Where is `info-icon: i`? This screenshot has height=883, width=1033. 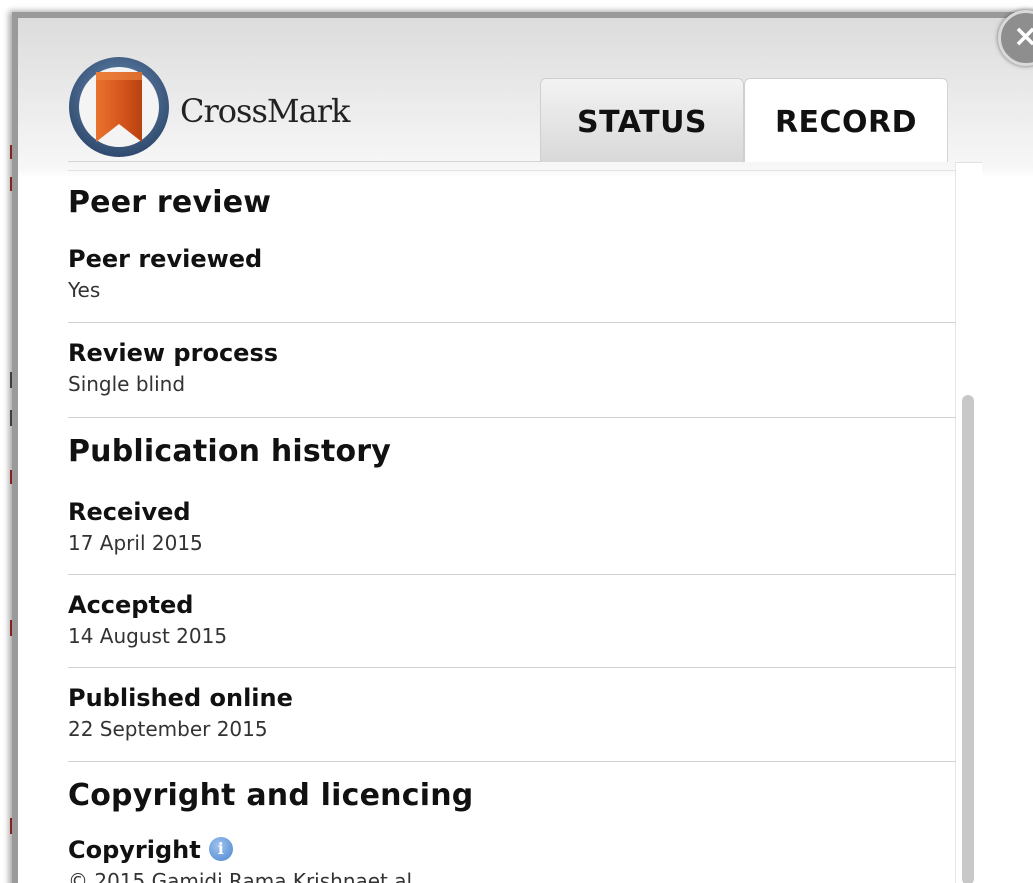 info-icon: i is located at coordinates (220, 849).